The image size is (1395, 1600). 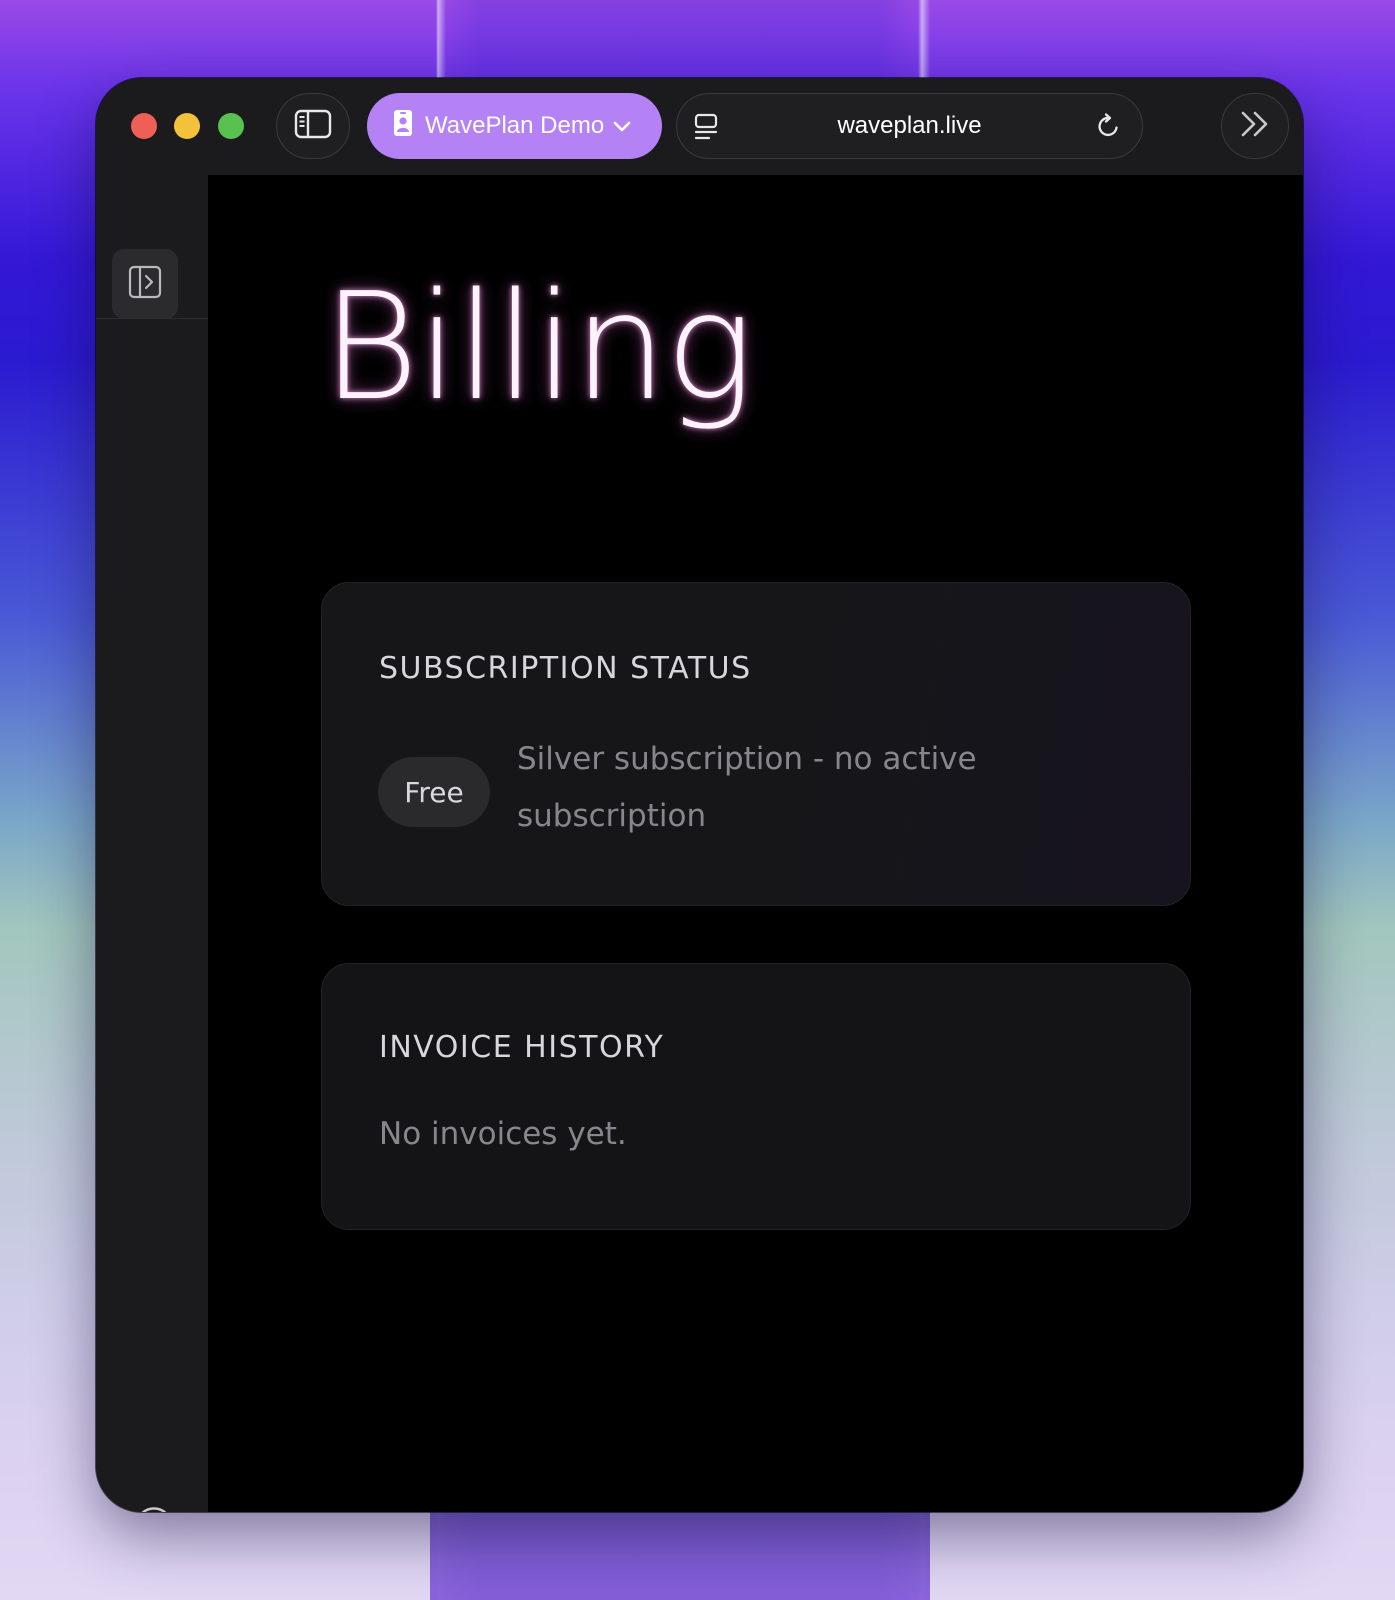 What do you see at coordinates (522, 1047) in the screenshot?
I see `invoice-history-heading: INVOICE HISTORY` at bounding box center [522, 1047].